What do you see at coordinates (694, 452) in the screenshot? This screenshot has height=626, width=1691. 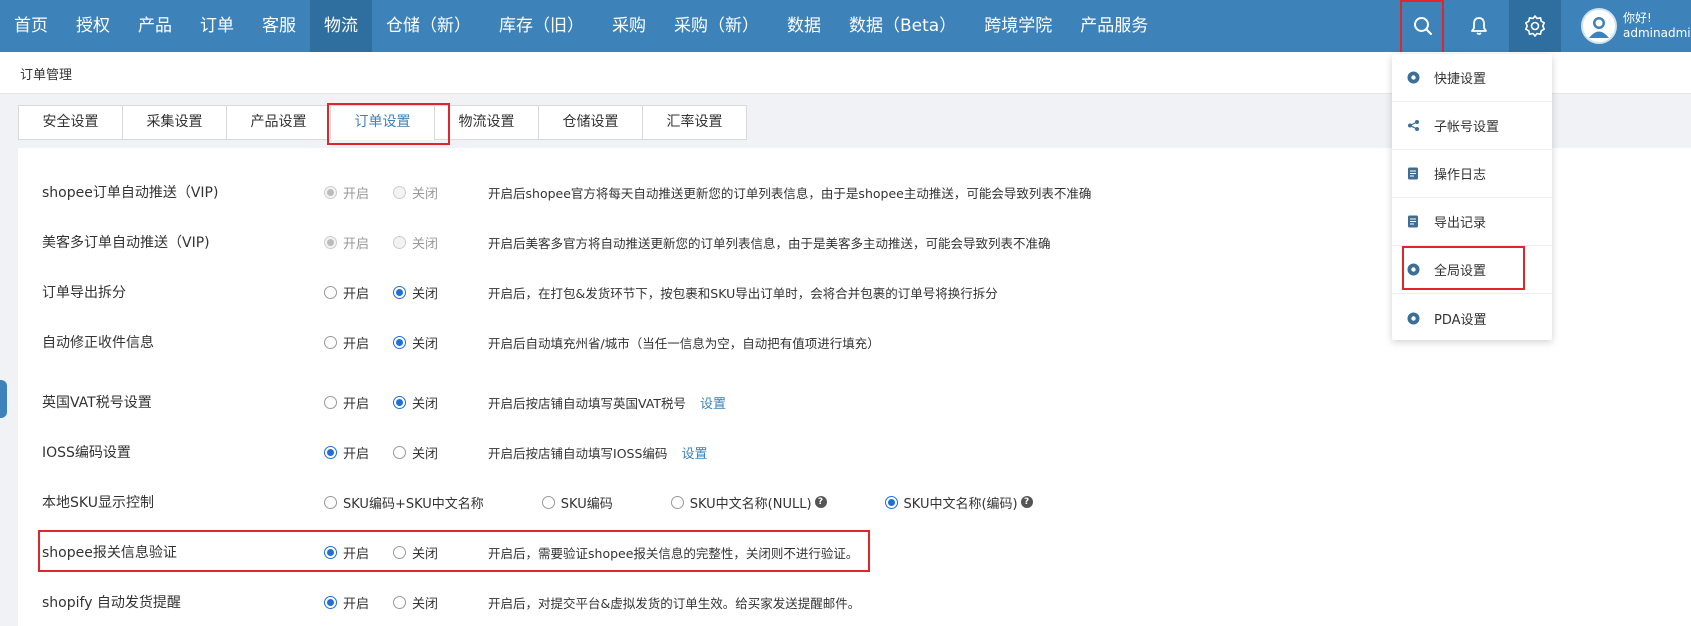 I see `ioss-settings-link: 设置` at bounding box center [694, 452].